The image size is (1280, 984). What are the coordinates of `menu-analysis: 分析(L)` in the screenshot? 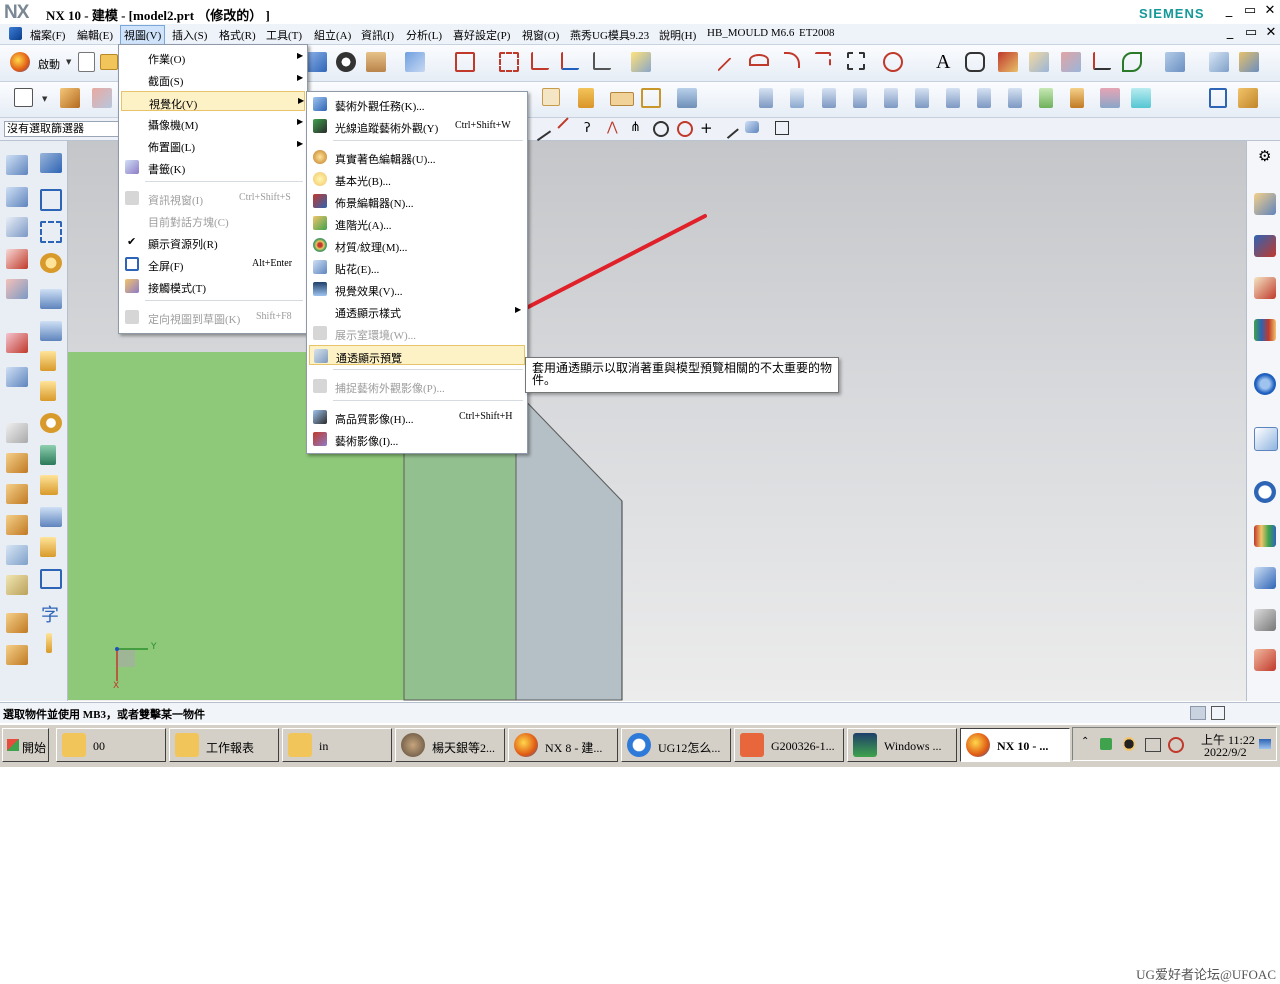 It's located at (424, 35).